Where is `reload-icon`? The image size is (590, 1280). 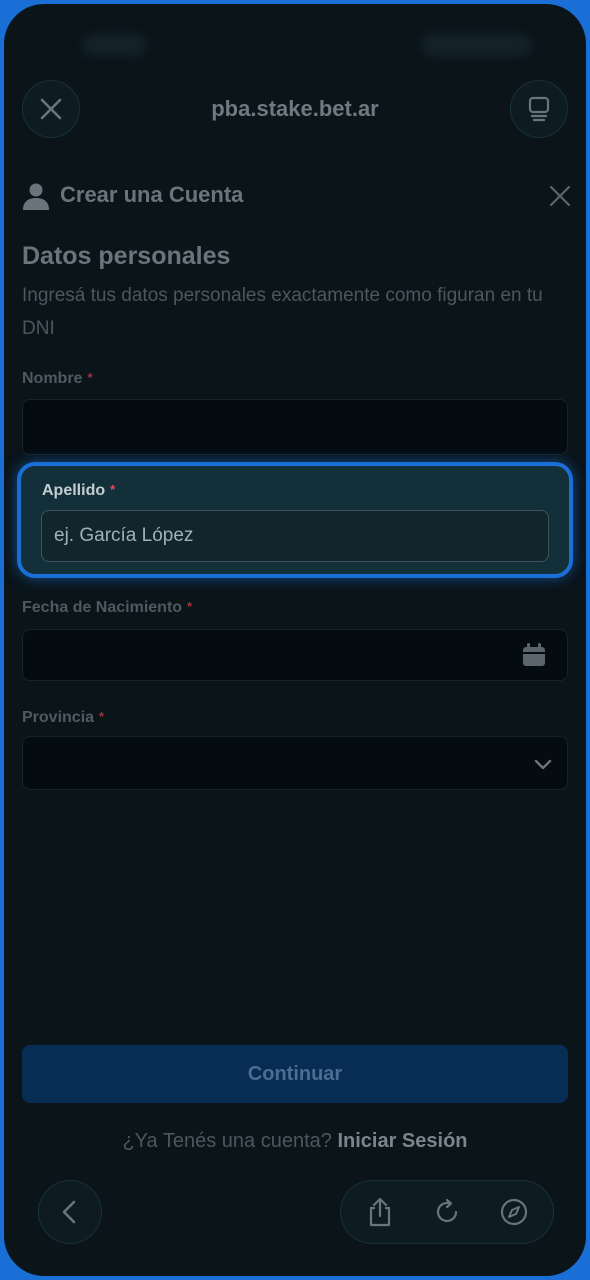 reload-icon is located at coordinates (447, 1210).